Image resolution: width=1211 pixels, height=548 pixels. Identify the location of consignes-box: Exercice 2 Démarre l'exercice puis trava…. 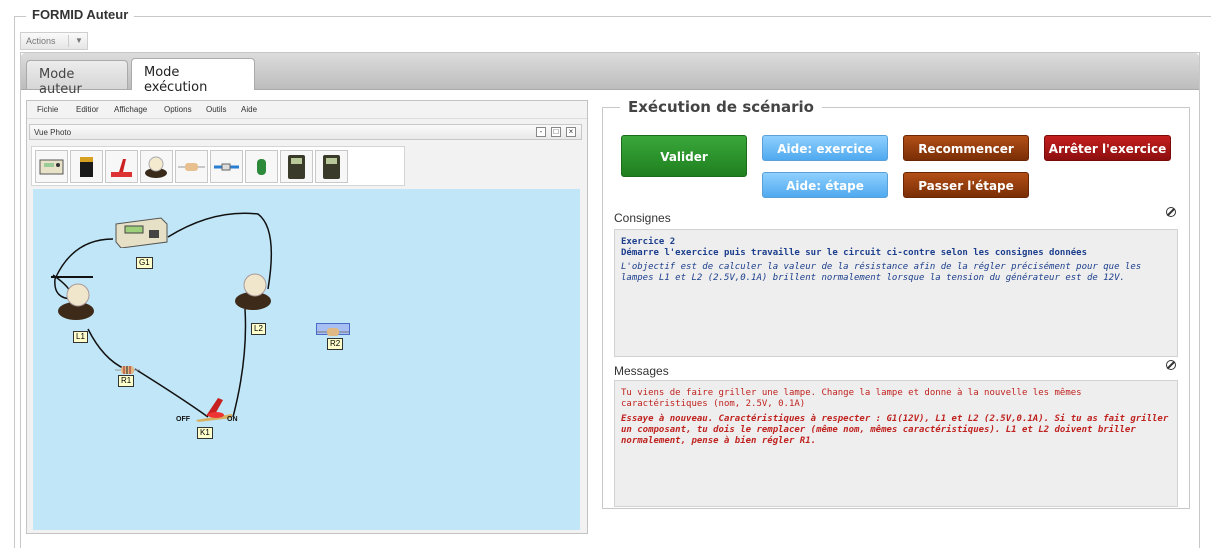
(896, 293).